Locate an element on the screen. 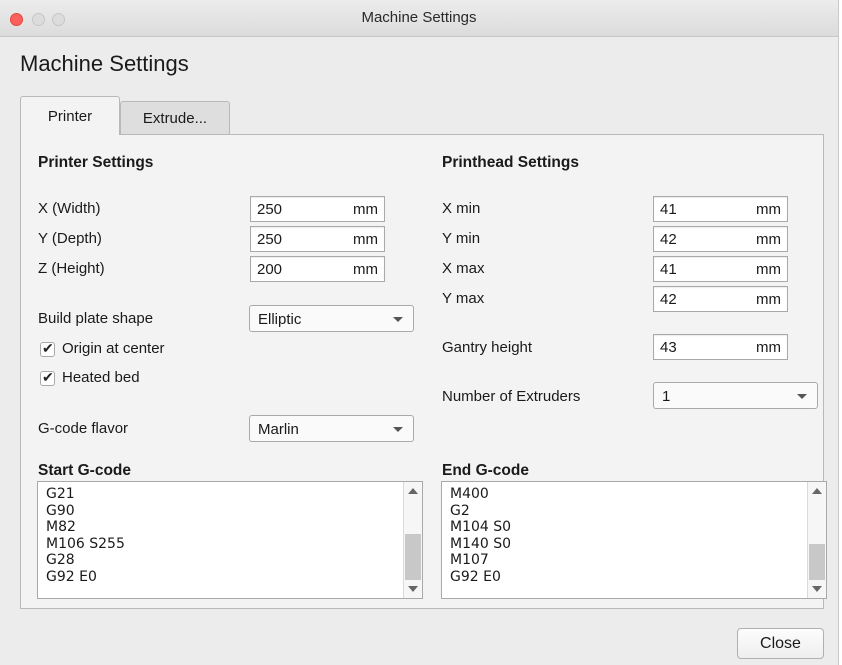 This screenshot has height=665, width=842. z-height-unit: mm is located at coordinates (365, 269).